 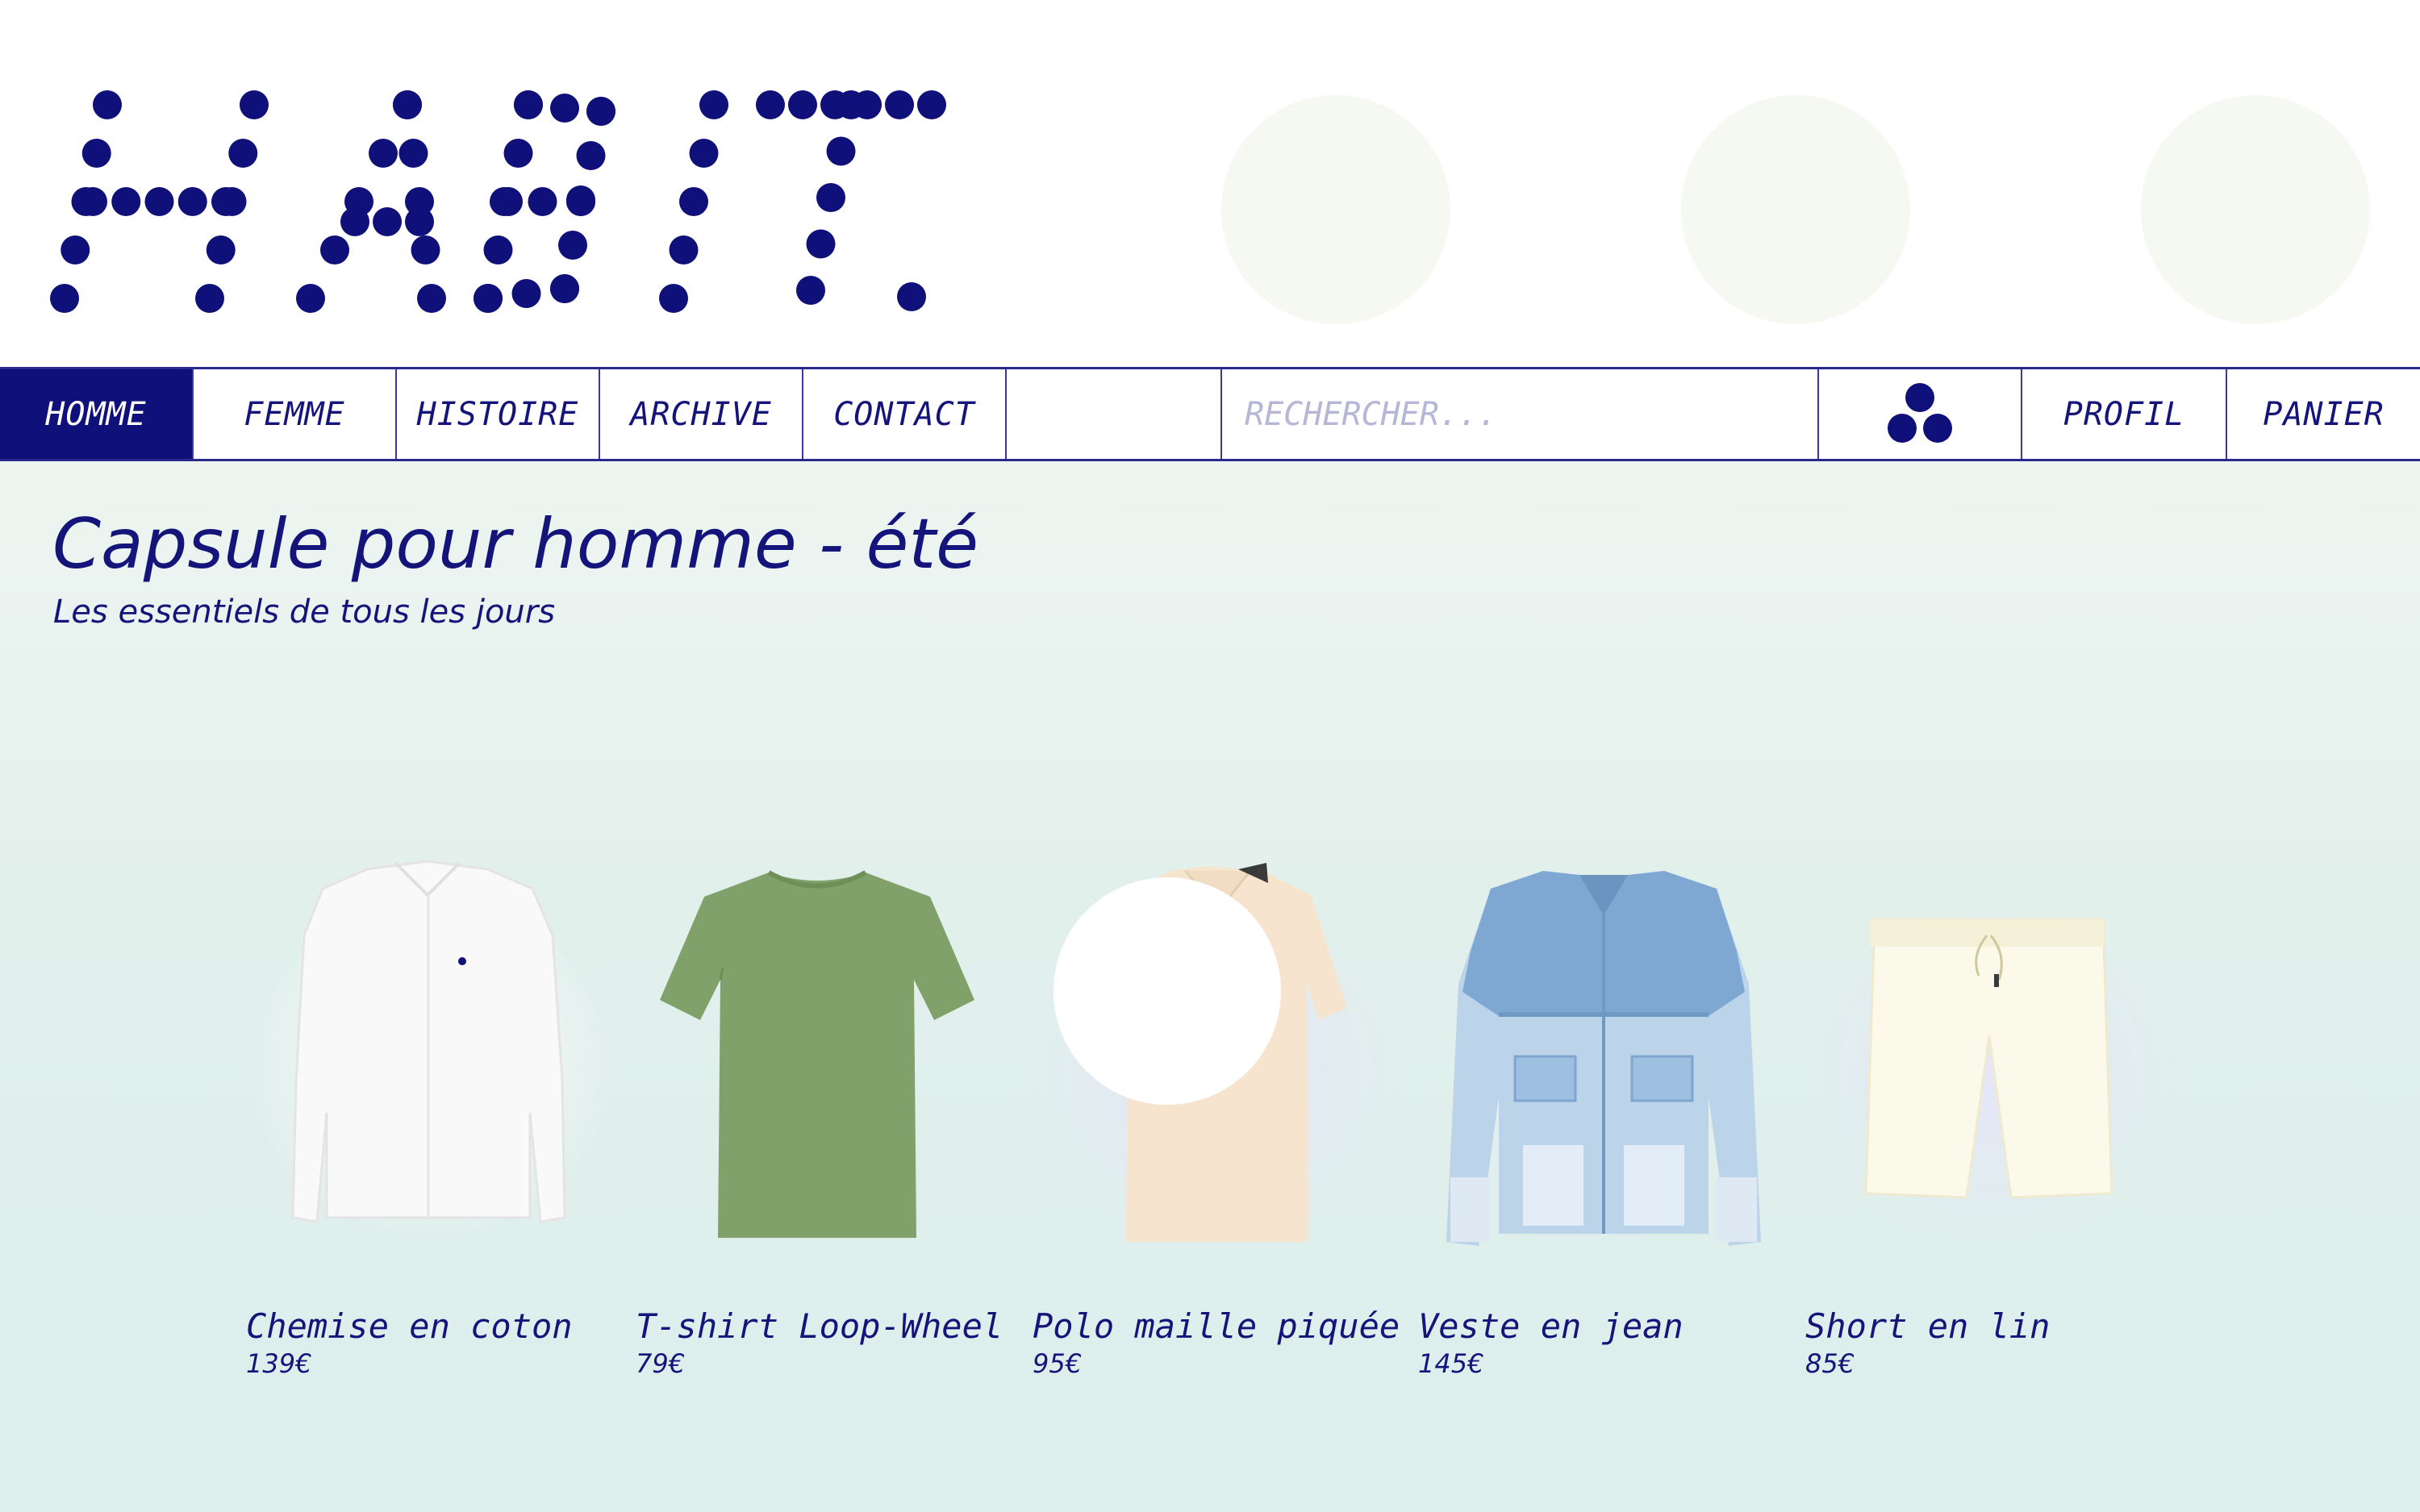 What do you see at coordinates (1167, 991) in the screenshot?
I see `decorative-white-circle` at bounding box center [1167, 991].